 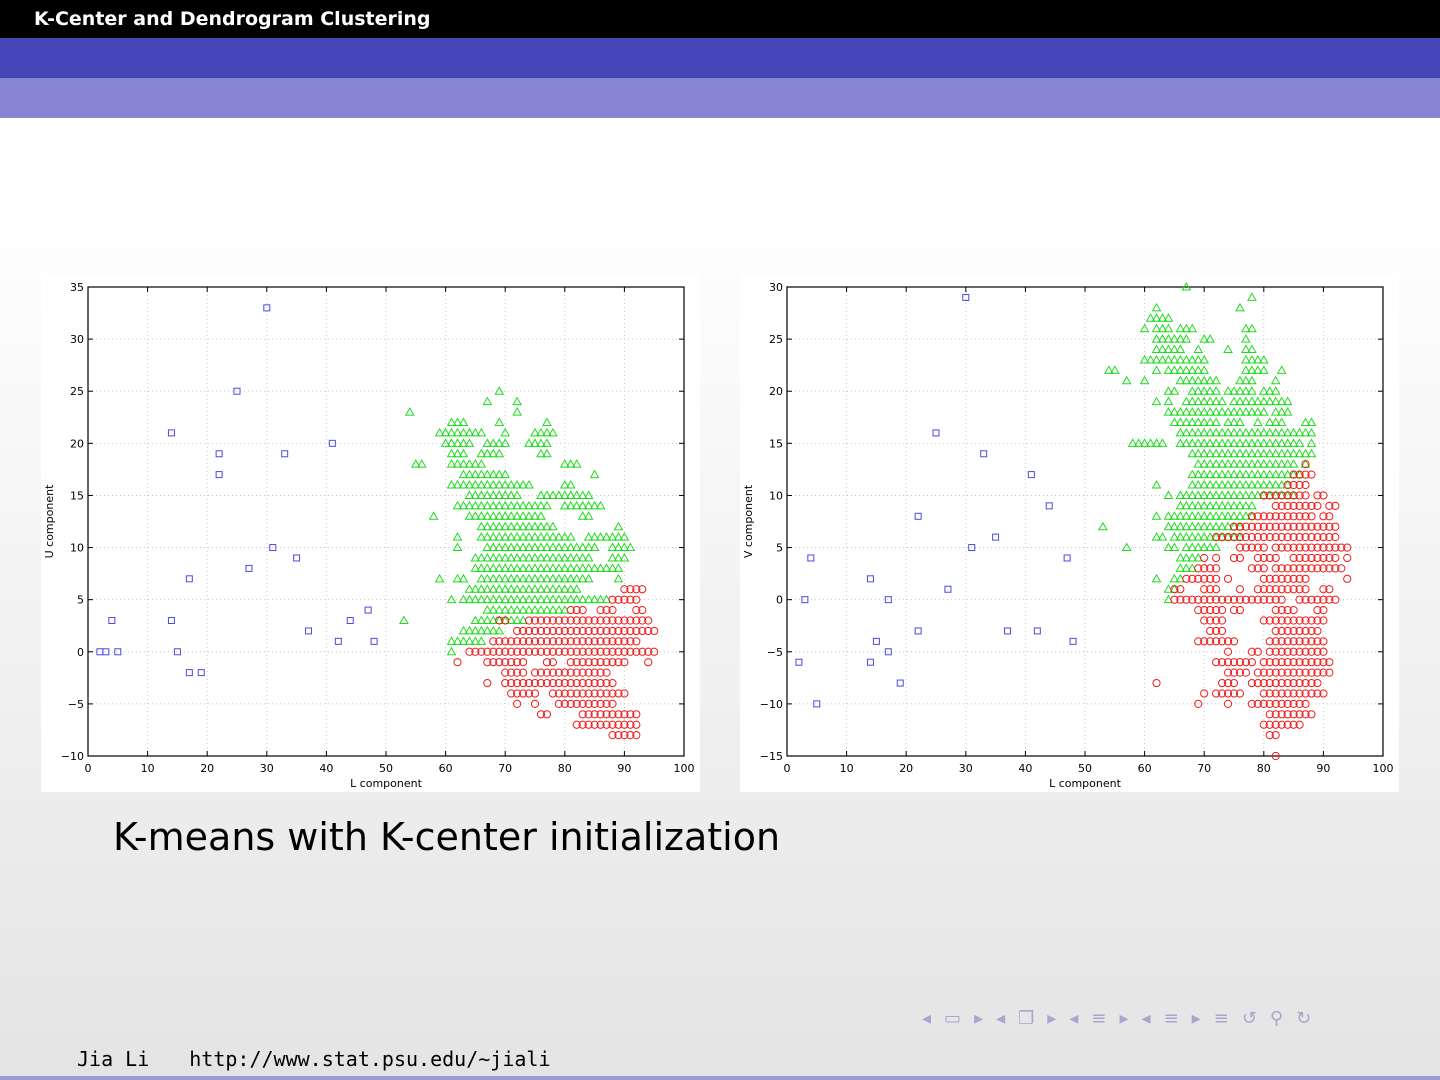 What do you see at coordinates (720, 58) in the screenshot?
I see `header-band-dark` at bounding box center [720, 58].